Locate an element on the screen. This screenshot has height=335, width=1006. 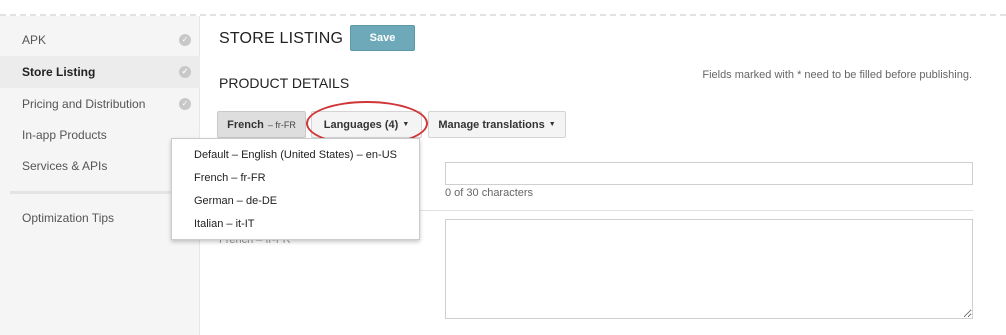
sidebar-item-in-app-products: In-app Products is located at coordinates (100, 135).